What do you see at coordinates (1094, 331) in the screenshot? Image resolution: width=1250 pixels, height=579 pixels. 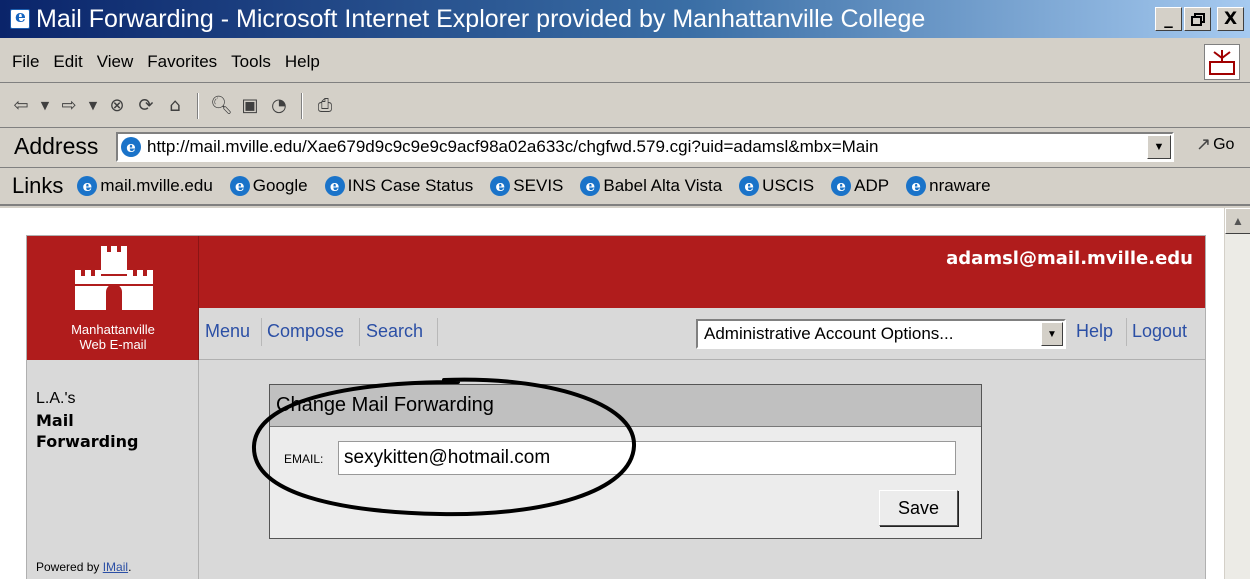 I see `nav-help-link: Help` at bounding box center [1094, 331].